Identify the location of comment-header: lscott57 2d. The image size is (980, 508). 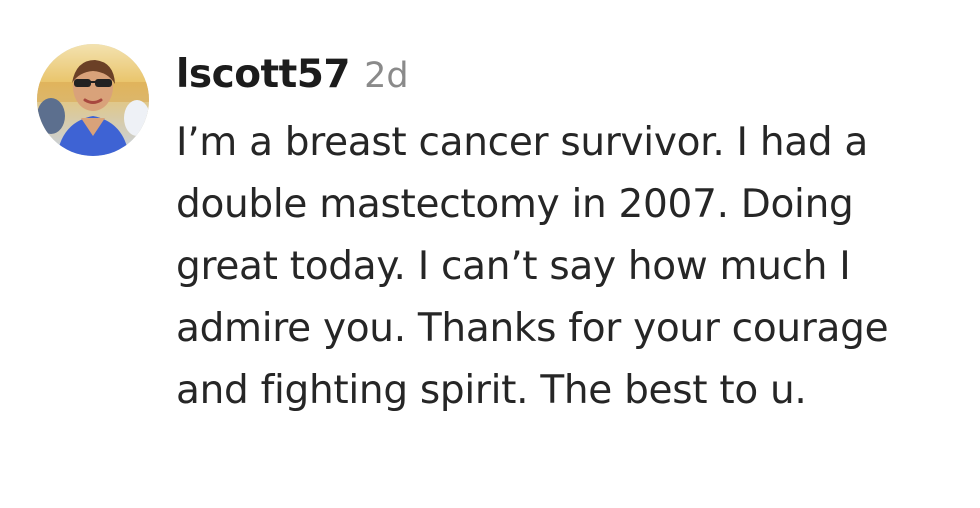
(571, 78).